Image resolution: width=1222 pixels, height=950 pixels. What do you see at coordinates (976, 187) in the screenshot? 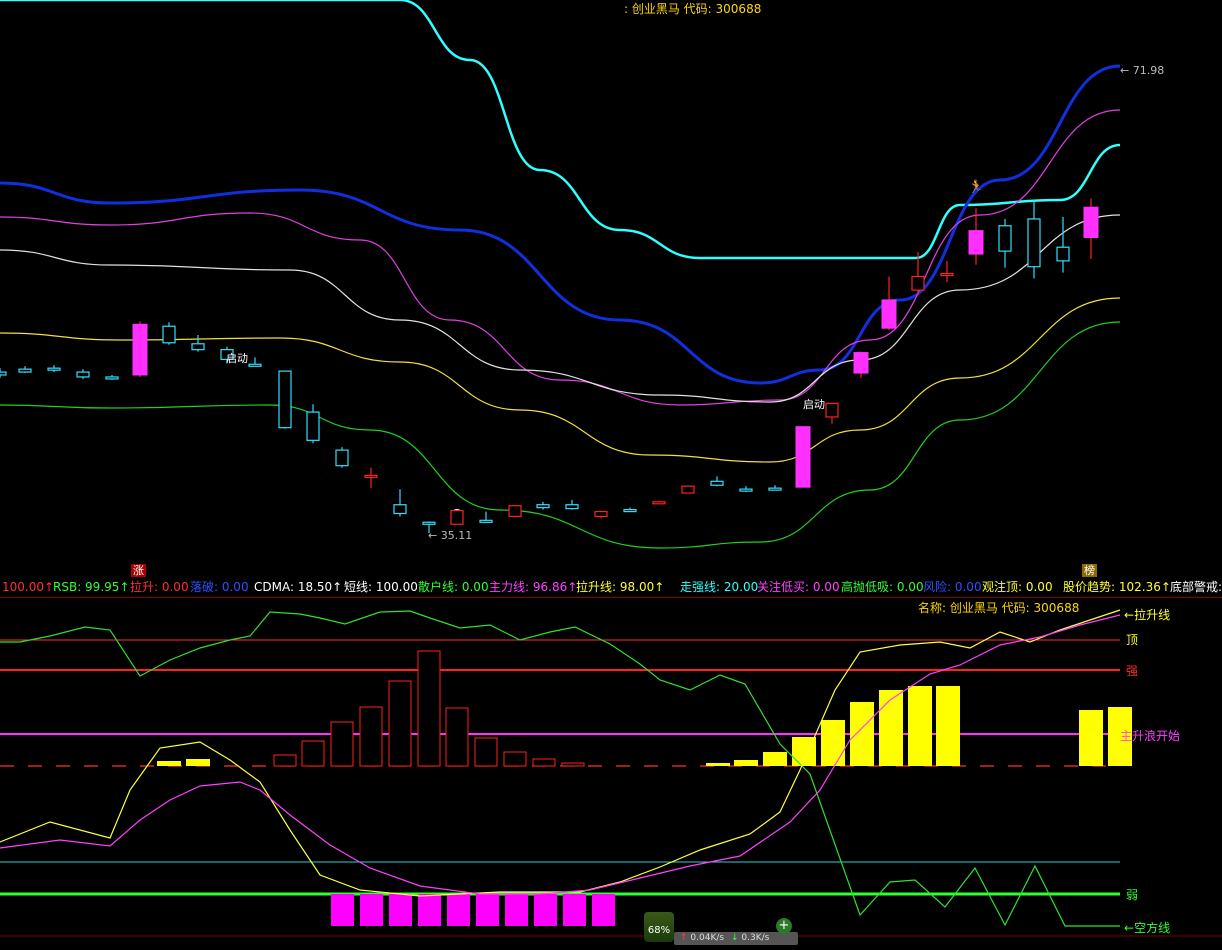
I see `runner-icon: 🏃` at bounding box center [976, 187].